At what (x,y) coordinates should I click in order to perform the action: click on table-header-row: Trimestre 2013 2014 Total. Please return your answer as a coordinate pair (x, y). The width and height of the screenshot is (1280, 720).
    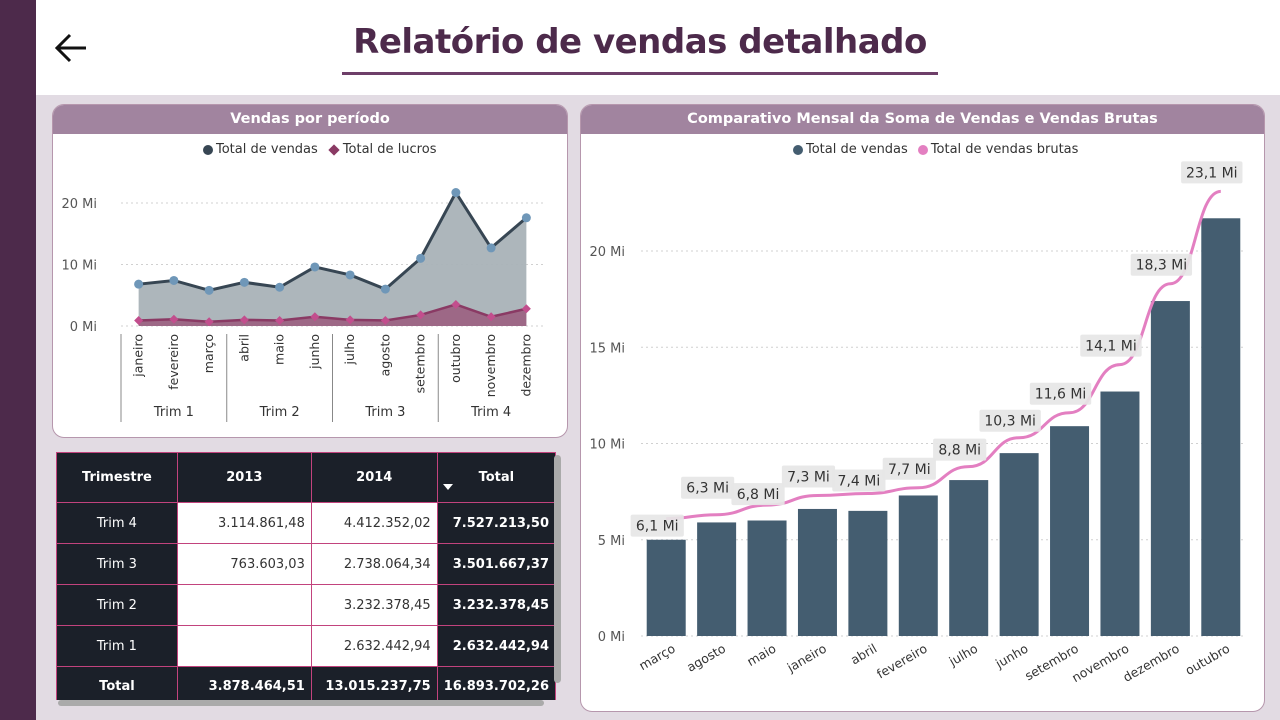
    Looking at the image, I should click on (306, 477).